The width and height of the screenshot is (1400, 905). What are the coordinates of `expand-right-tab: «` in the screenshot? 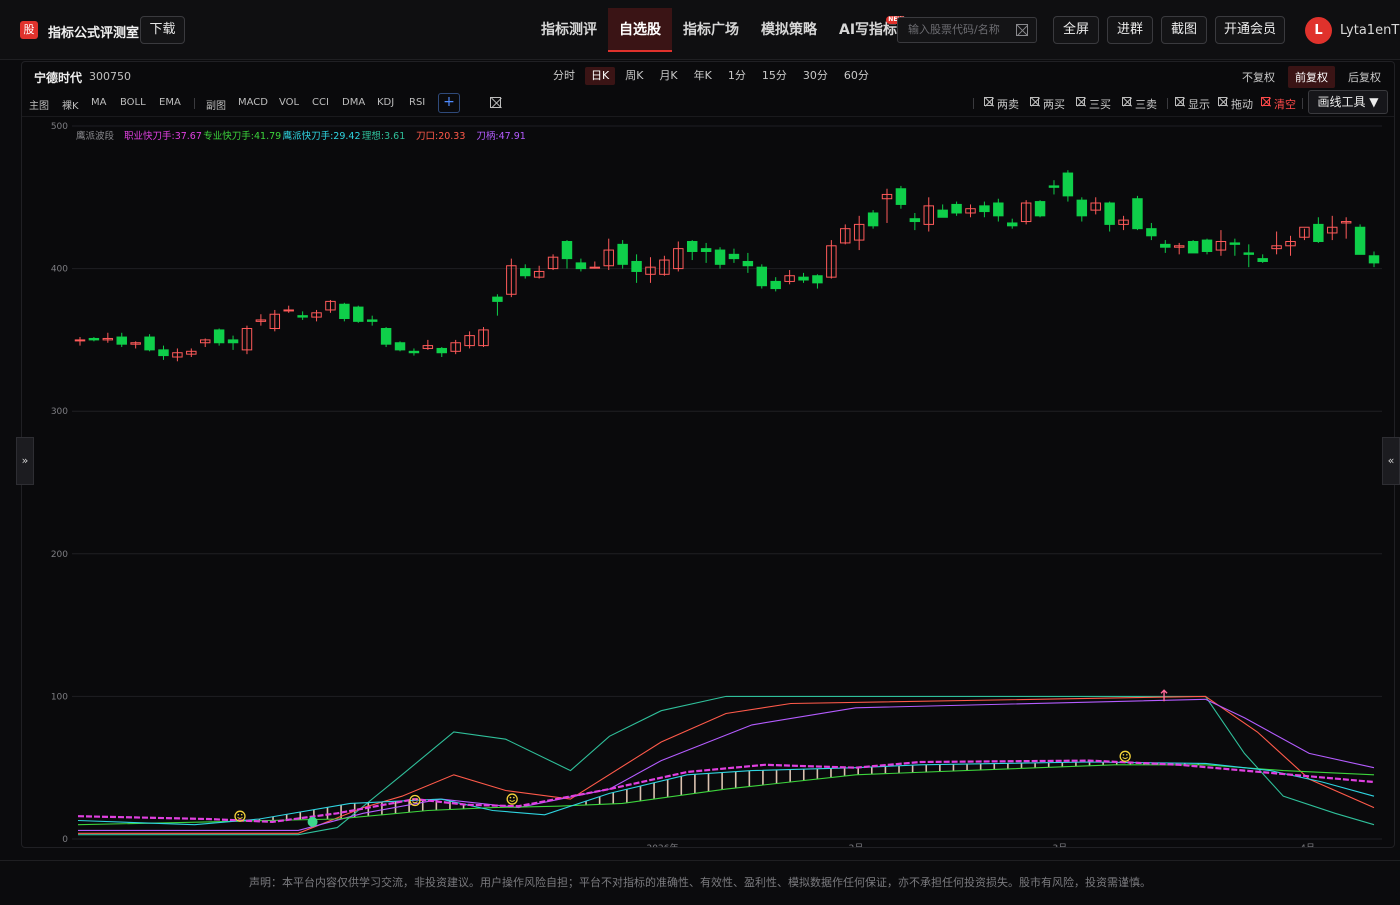 It's located at (1391, 461).